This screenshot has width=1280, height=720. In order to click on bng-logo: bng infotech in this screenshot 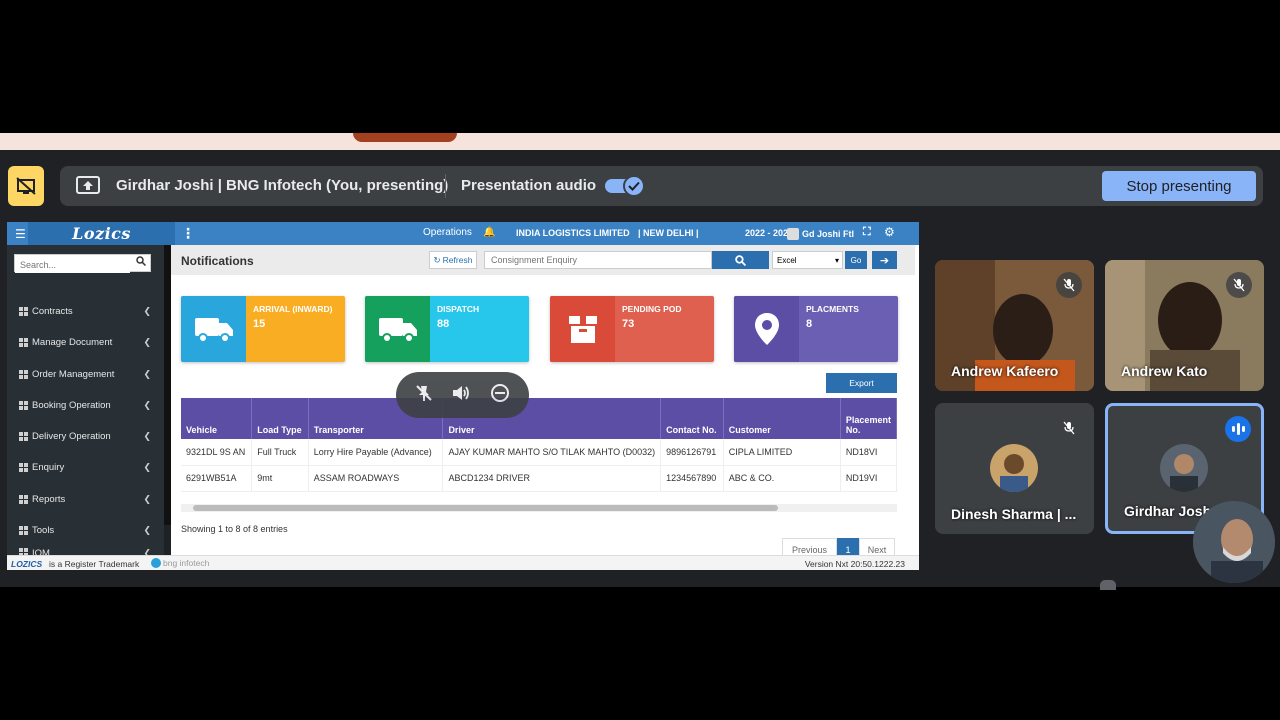, I will do `click(180, 563)`.